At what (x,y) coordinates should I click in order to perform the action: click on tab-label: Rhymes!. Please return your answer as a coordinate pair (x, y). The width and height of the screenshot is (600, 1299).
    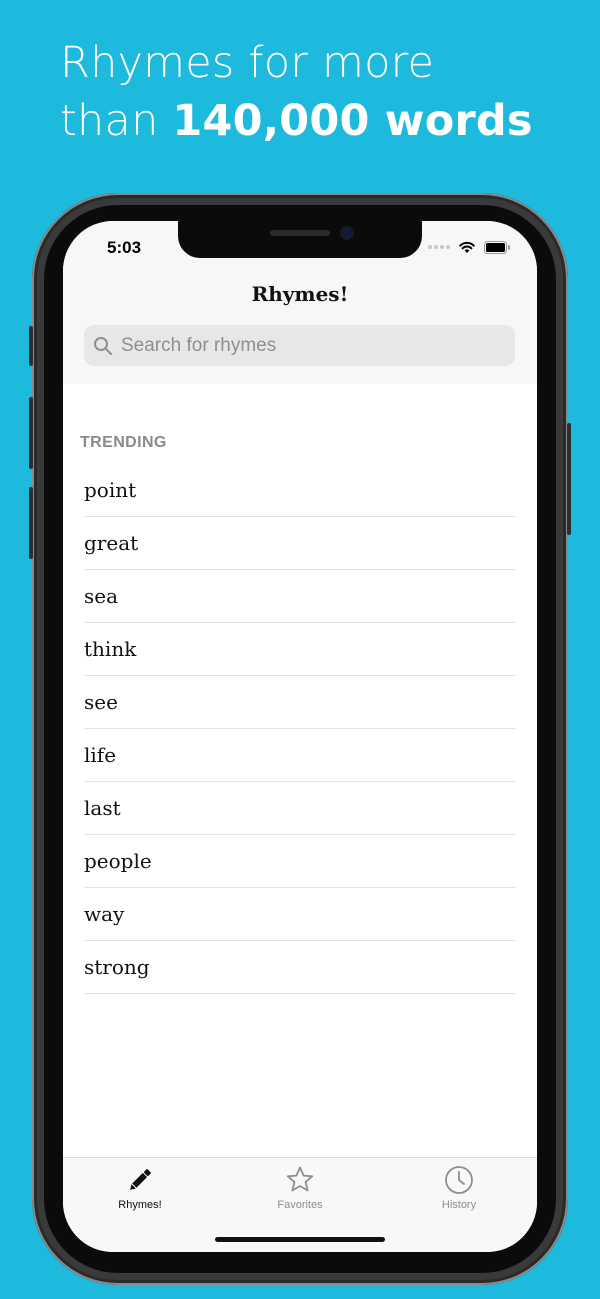
    Looking at the image, I should click on (140, 1205).